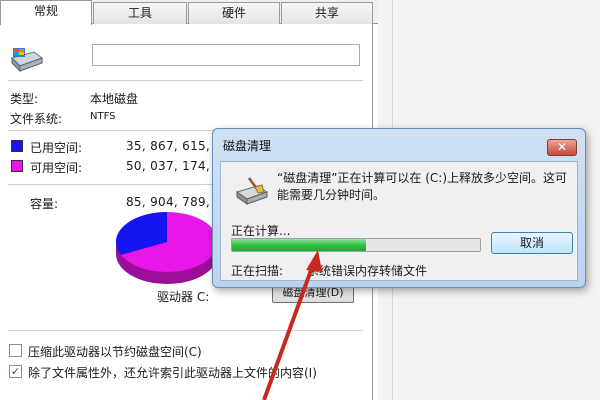 The width and height of the screenshot is (600, 400). I want to click on type-label: 类型:, so click(24, 99).